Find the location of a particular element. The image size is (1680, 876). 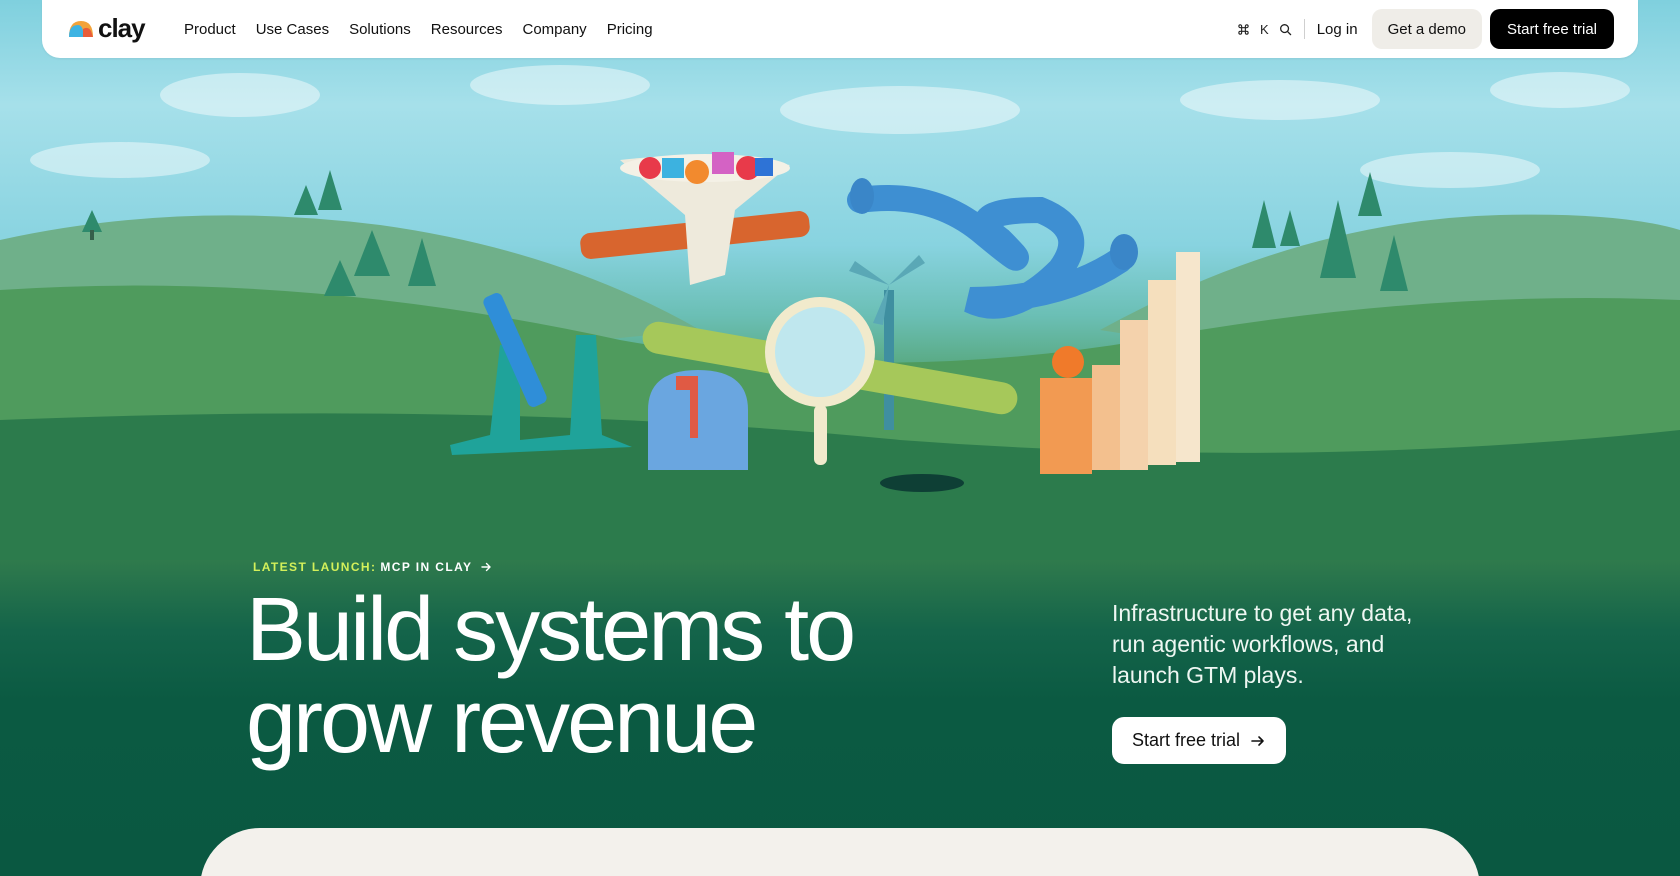

brand-logo: clay is located at coordinates (106, 28).